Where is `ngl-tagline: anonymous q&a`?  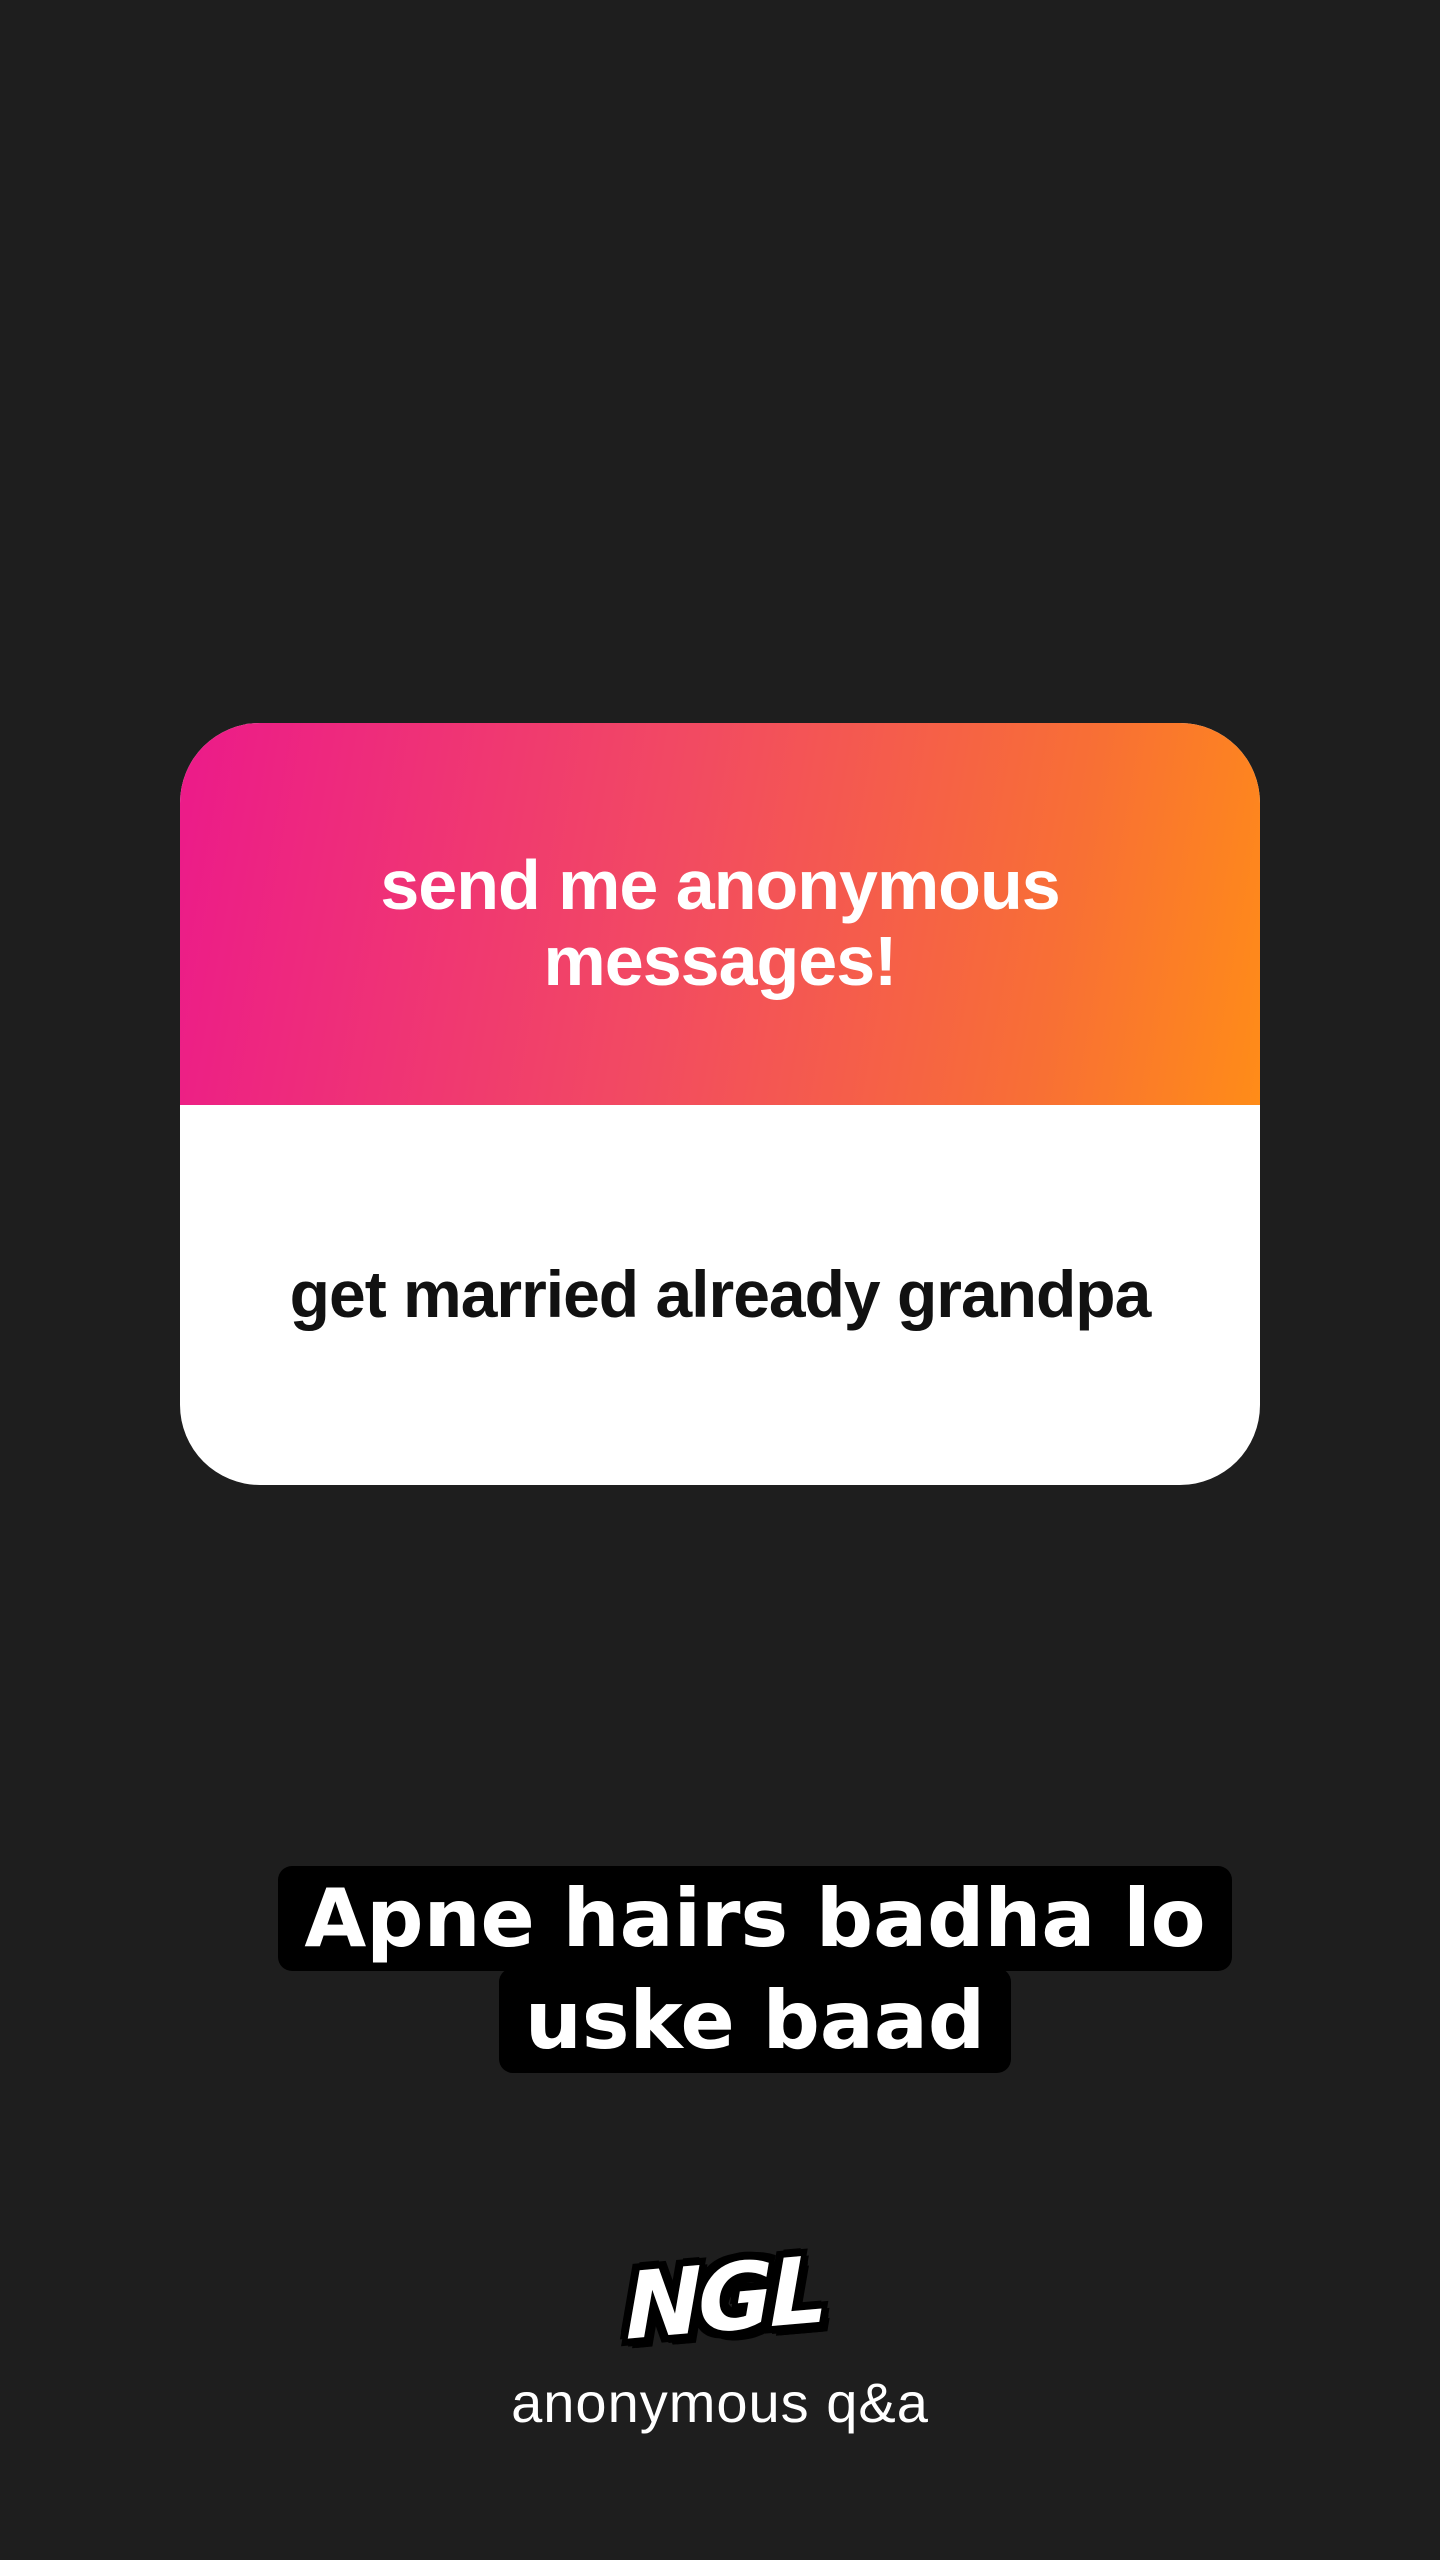
ngl-tagline: anonymous q&a is located at coordinates (720, 2402).